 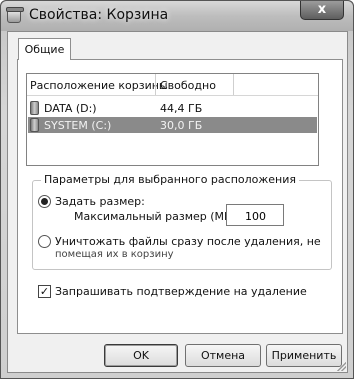 I want to click on close-icon: x, so click(x=322, y=9).